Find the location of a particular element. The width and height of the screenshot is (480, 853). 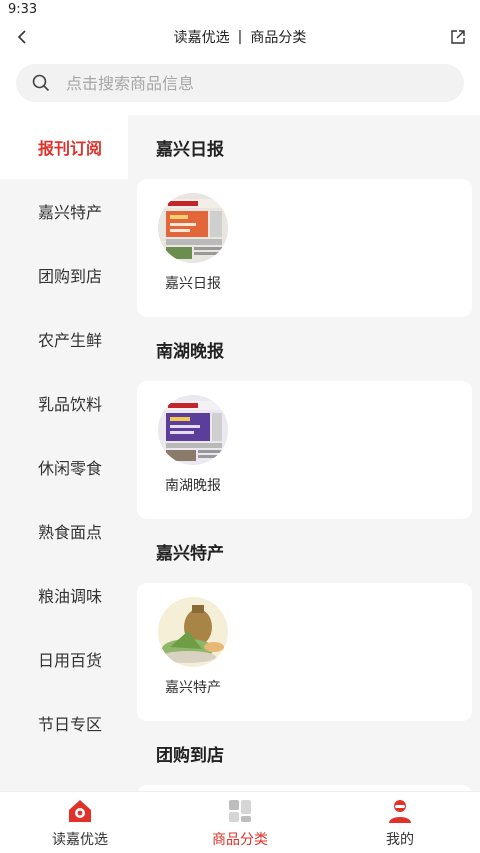

search-box is located at coordinates (240, 83).